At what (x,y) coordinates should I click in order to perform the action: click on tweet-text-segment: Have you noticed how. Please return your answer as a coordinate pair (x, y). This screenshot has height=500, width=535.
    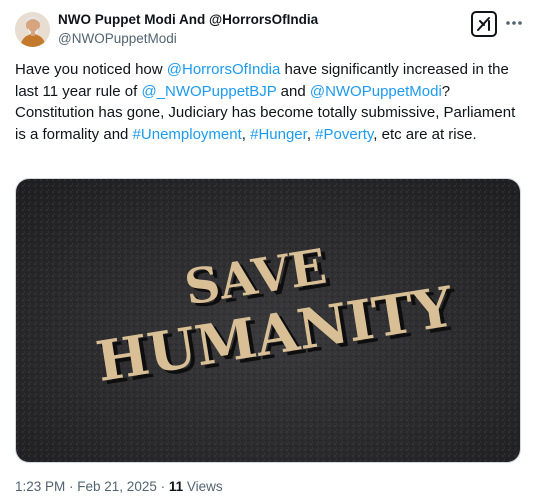
    Looking at the image, I should click on (91, 69).